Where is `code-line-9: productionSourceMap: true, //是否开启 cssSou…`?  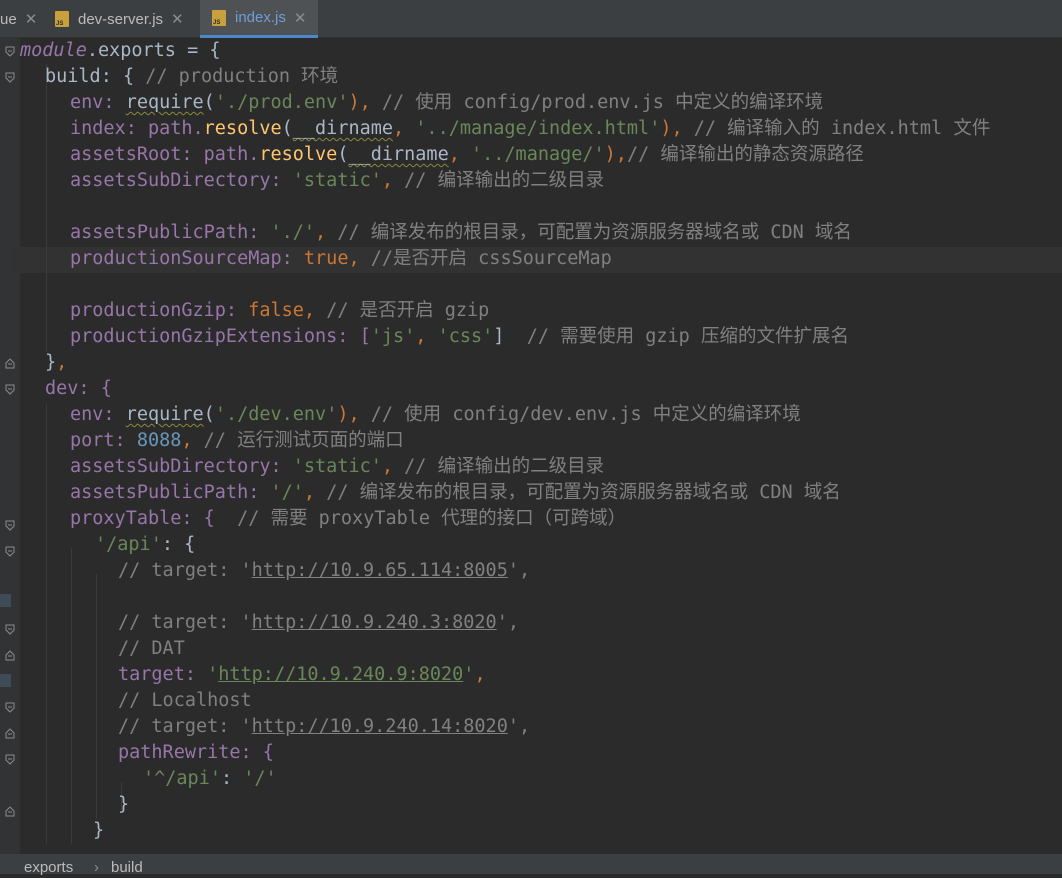
code-line-9: productionSourceMap: true, //是否开启 cssSou… is located at coordinates (316, 259).